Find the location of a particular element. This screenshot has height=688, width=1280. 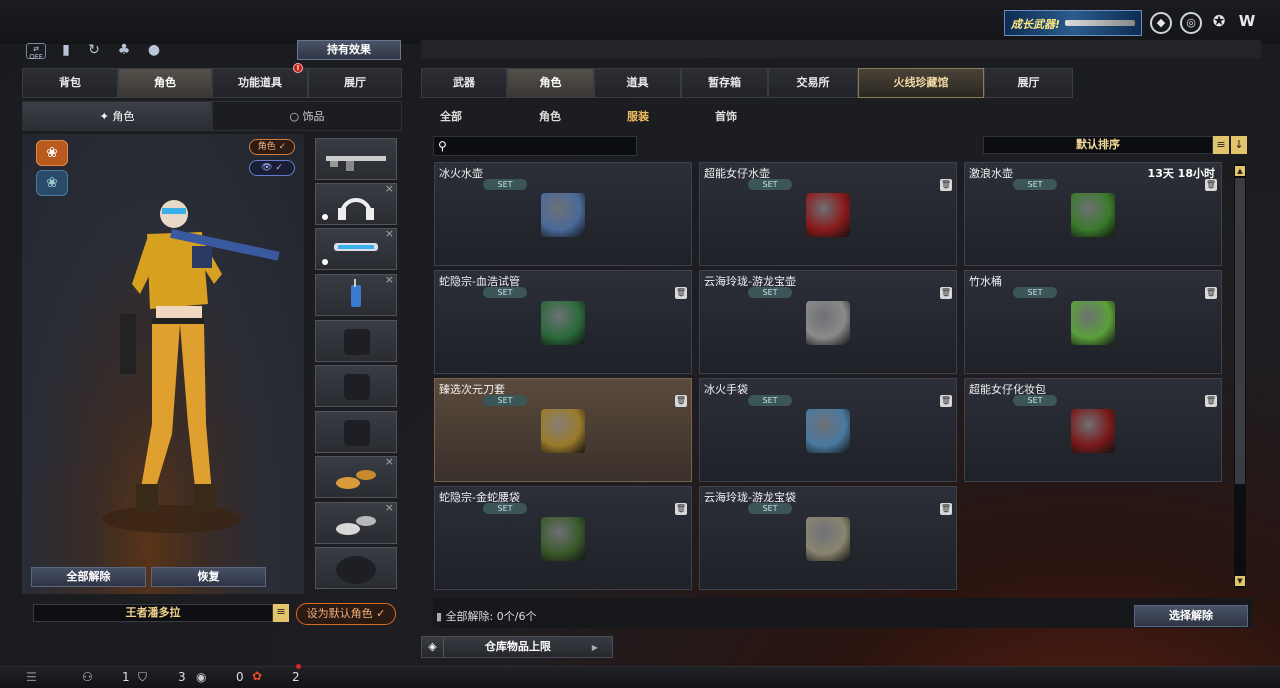

character-preview is located at coordinates (163, 364).